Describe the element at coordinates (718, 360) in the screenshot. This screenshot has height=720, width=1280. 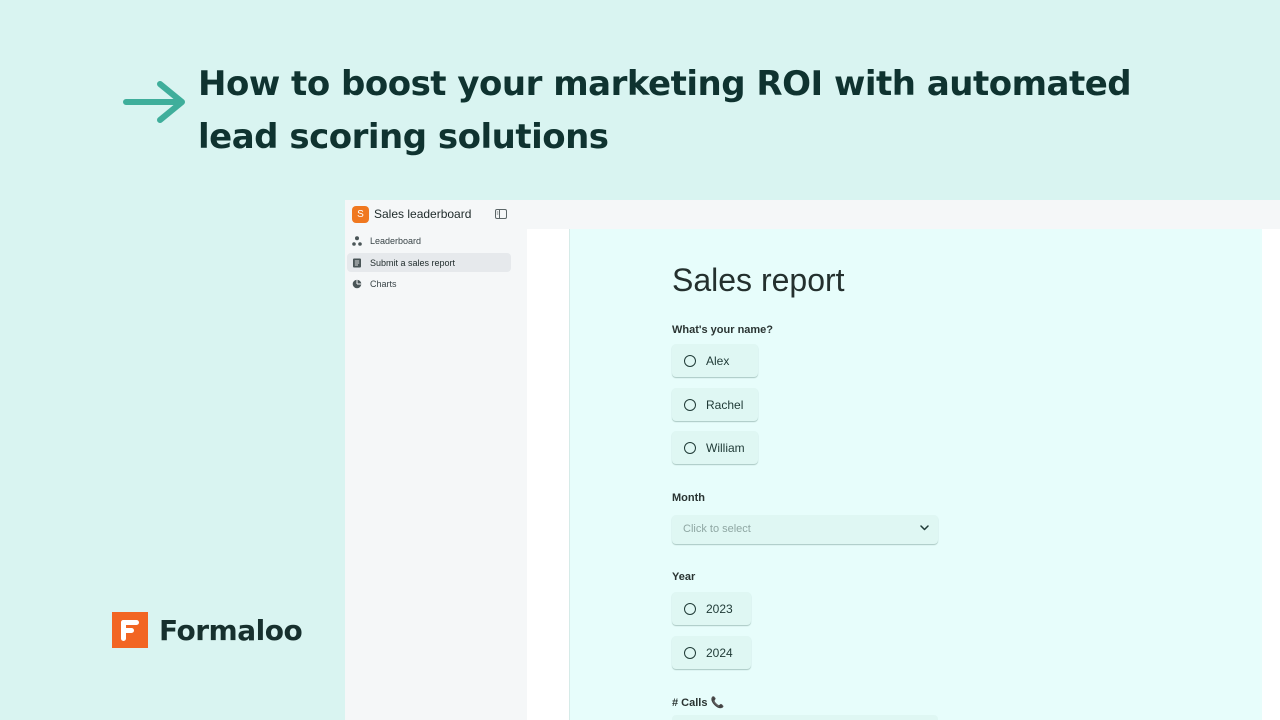
I see `choice-label: Alex` at that location.